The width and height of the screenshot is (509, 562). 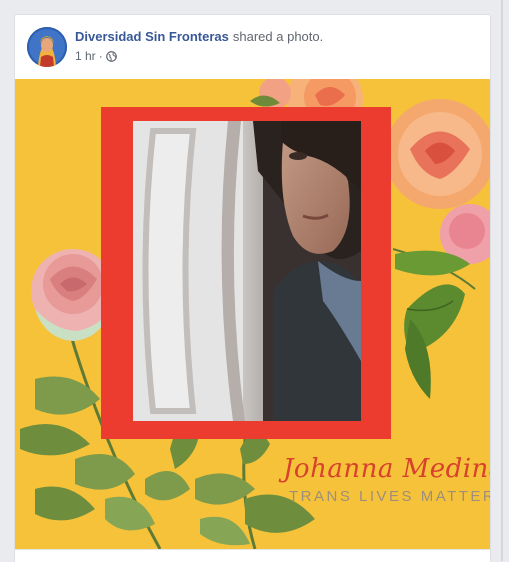 What do you see at coordinates (389, 496) in the screenshot?
I see `tagline: TRANS LIVES MATTER` at bounding box center [389, 496].